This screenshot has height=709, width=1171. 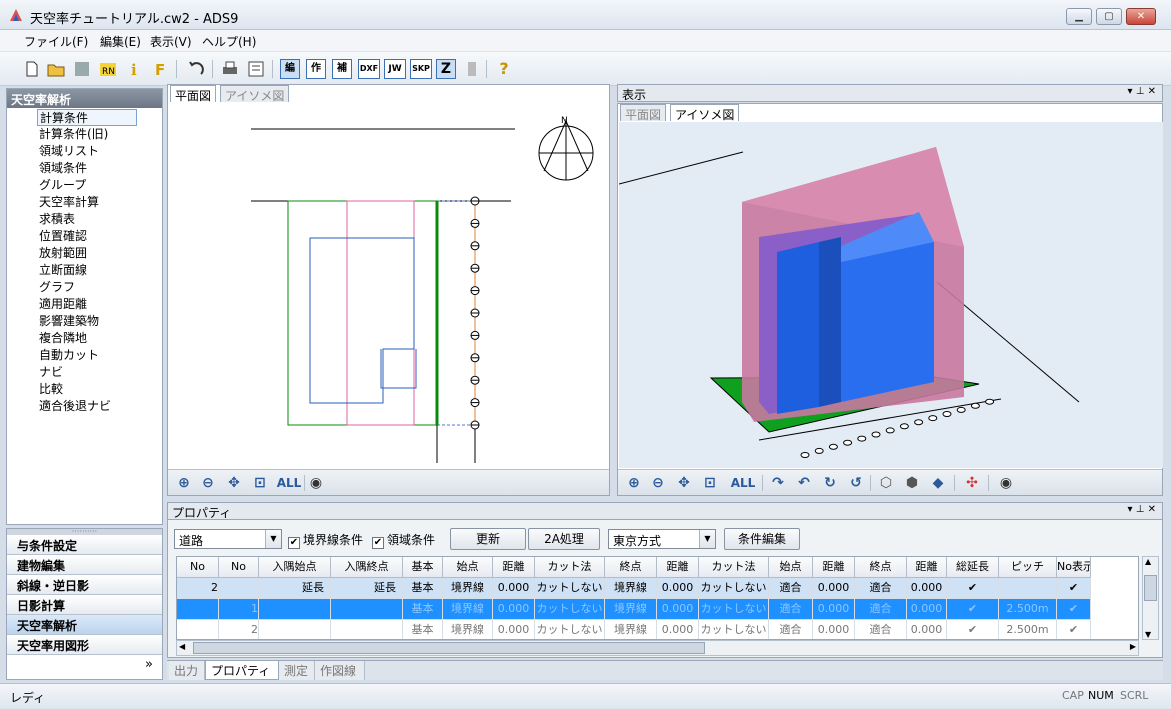 What do you see at coordinates (242, 670) in the screenshot?
I see `bottom-tab: プロパティ` at bounding box center [242, 670].